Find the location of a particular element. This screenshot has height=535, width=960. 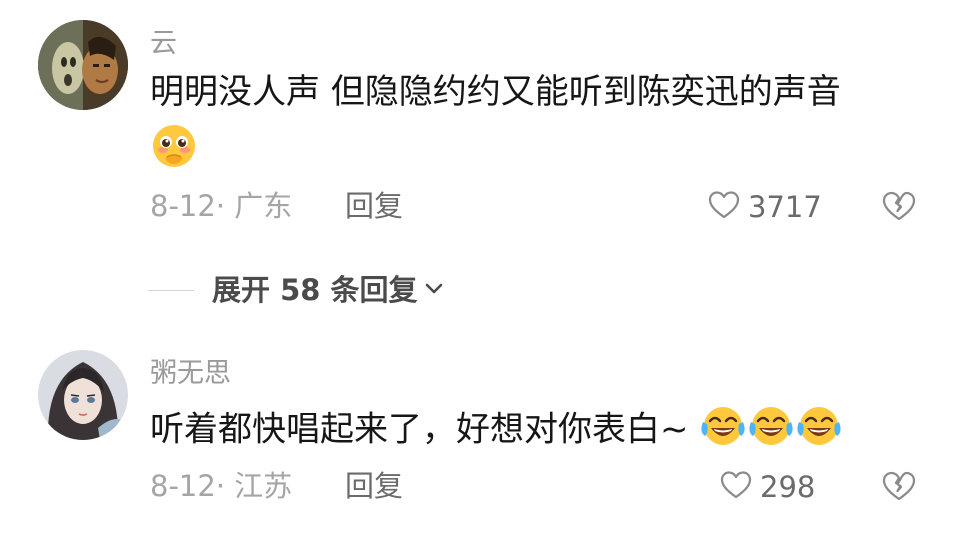

comment-text: 听着都快唱起来了，好想对你表白~ is located at coordinates (496, 431).